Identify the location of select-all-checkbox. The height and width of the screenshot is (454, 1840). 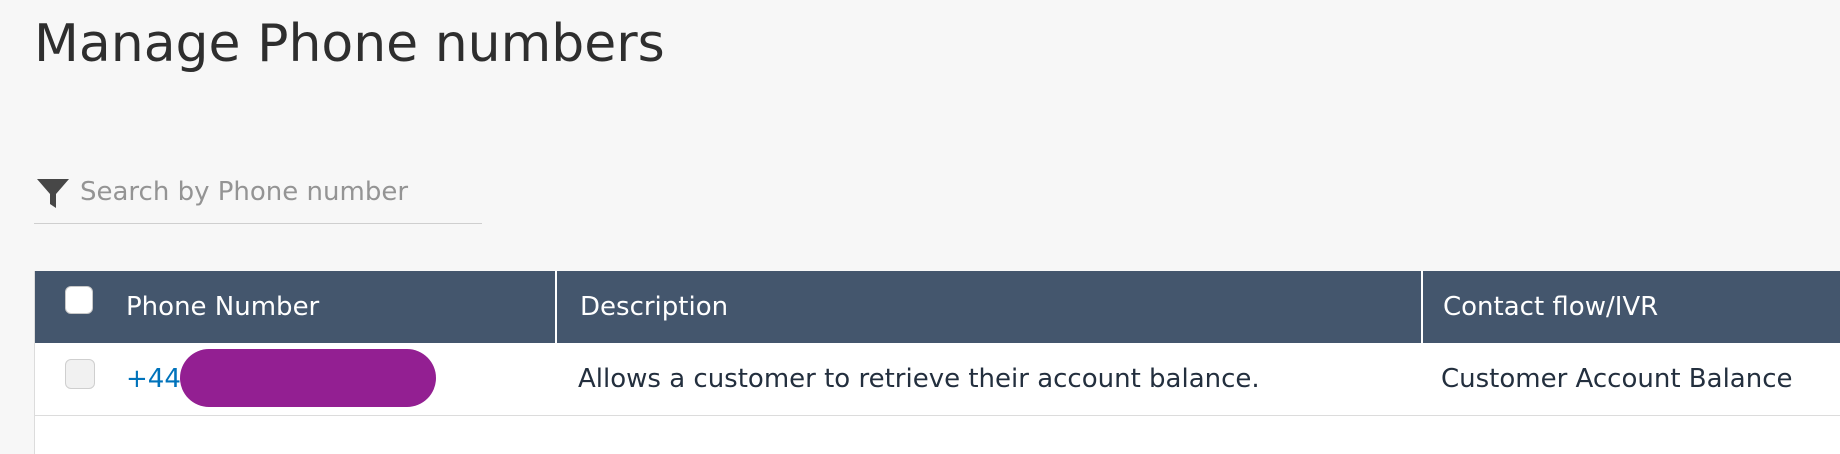
(79, 300).